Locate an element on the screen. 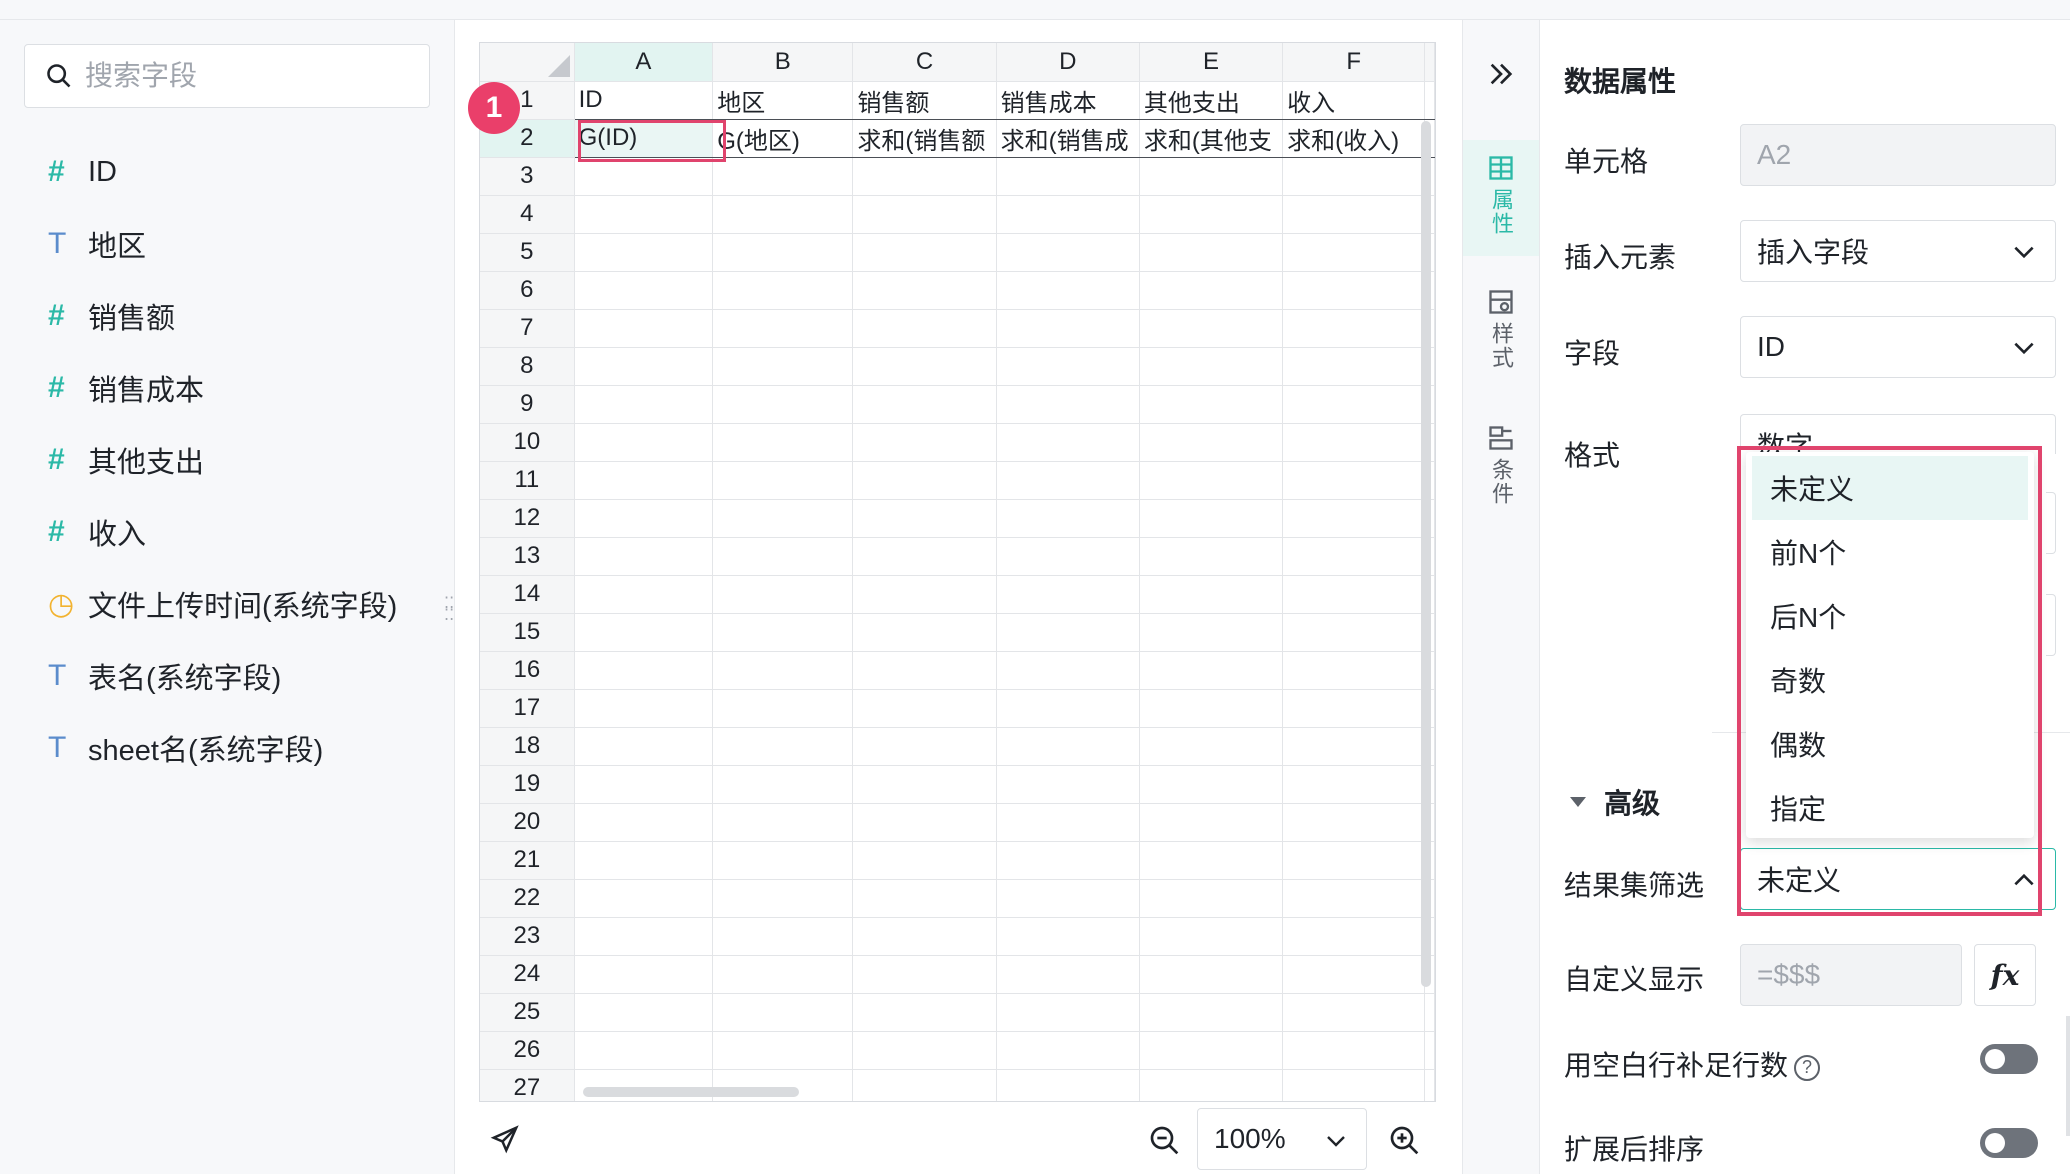 The image size is (2070, 1174). column-header: A is located at coordinates (644, 62).